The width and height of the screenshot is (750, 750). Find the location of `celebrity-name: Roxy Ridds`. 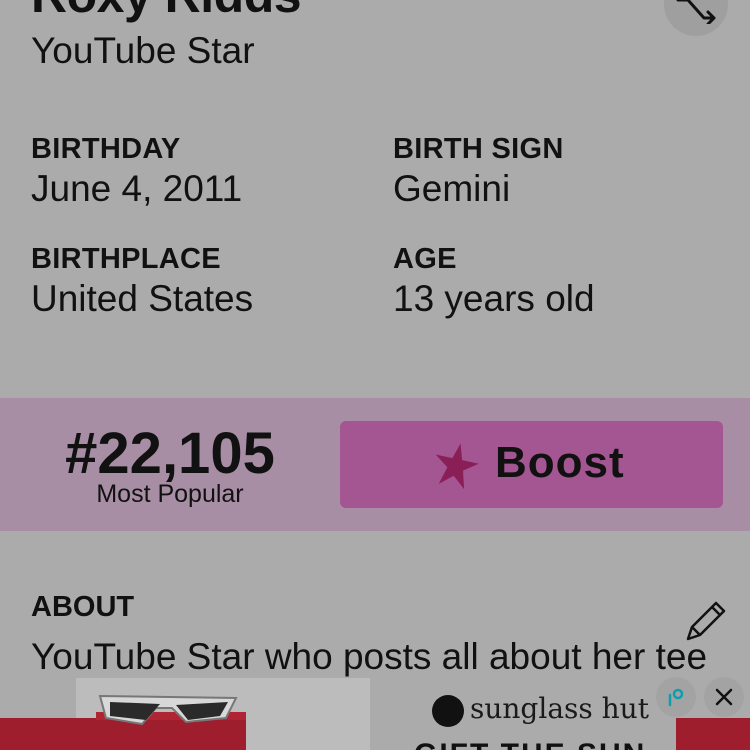

celebrity-name: Roxy Ridds is located at coordinates (166, 12).